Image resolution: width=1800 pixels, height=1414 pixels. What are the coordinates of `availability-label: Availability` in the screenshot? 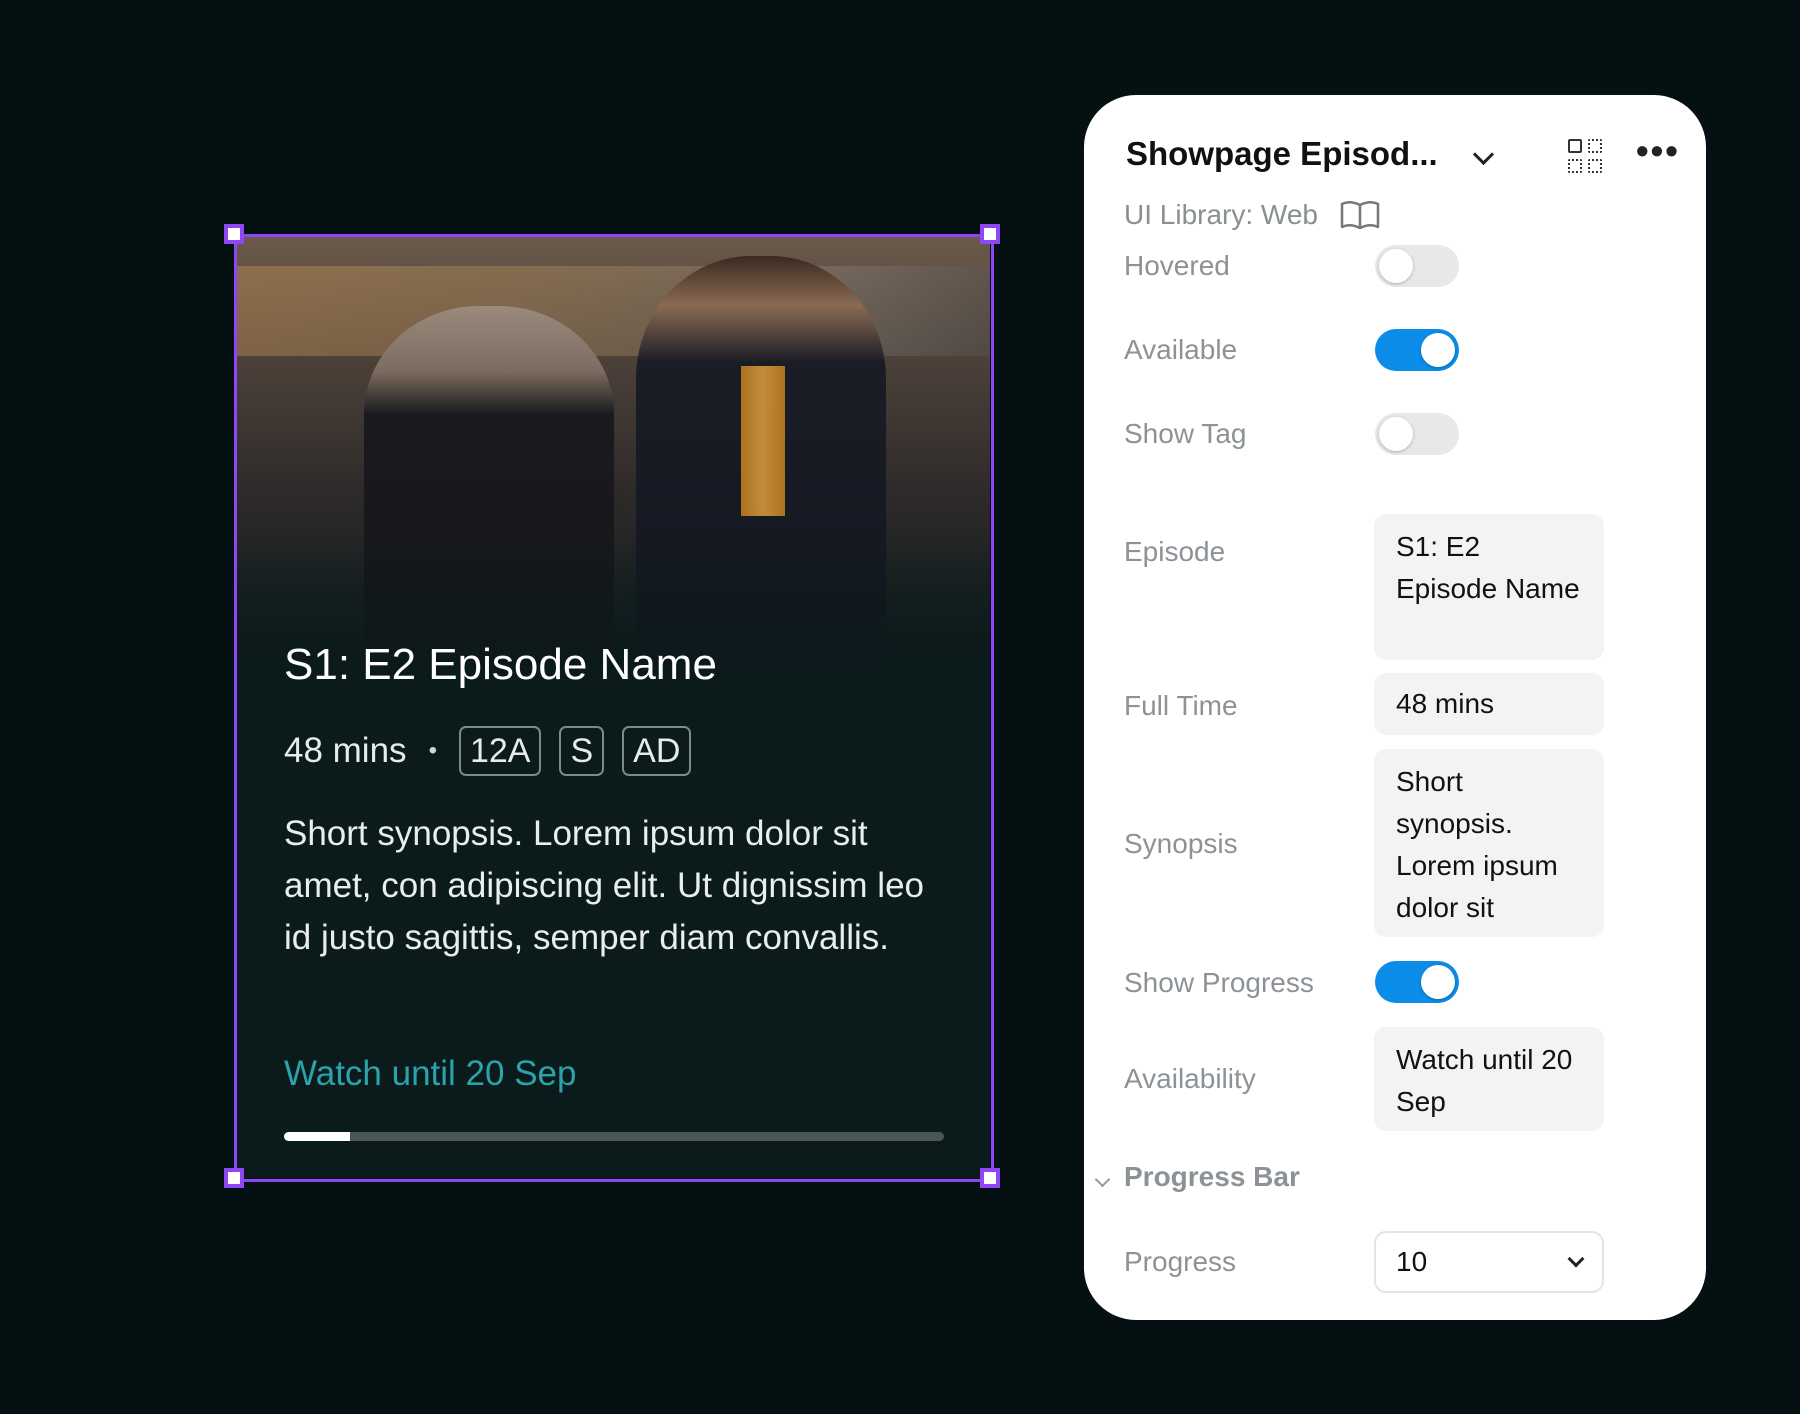 It's located at (1190, 1078).